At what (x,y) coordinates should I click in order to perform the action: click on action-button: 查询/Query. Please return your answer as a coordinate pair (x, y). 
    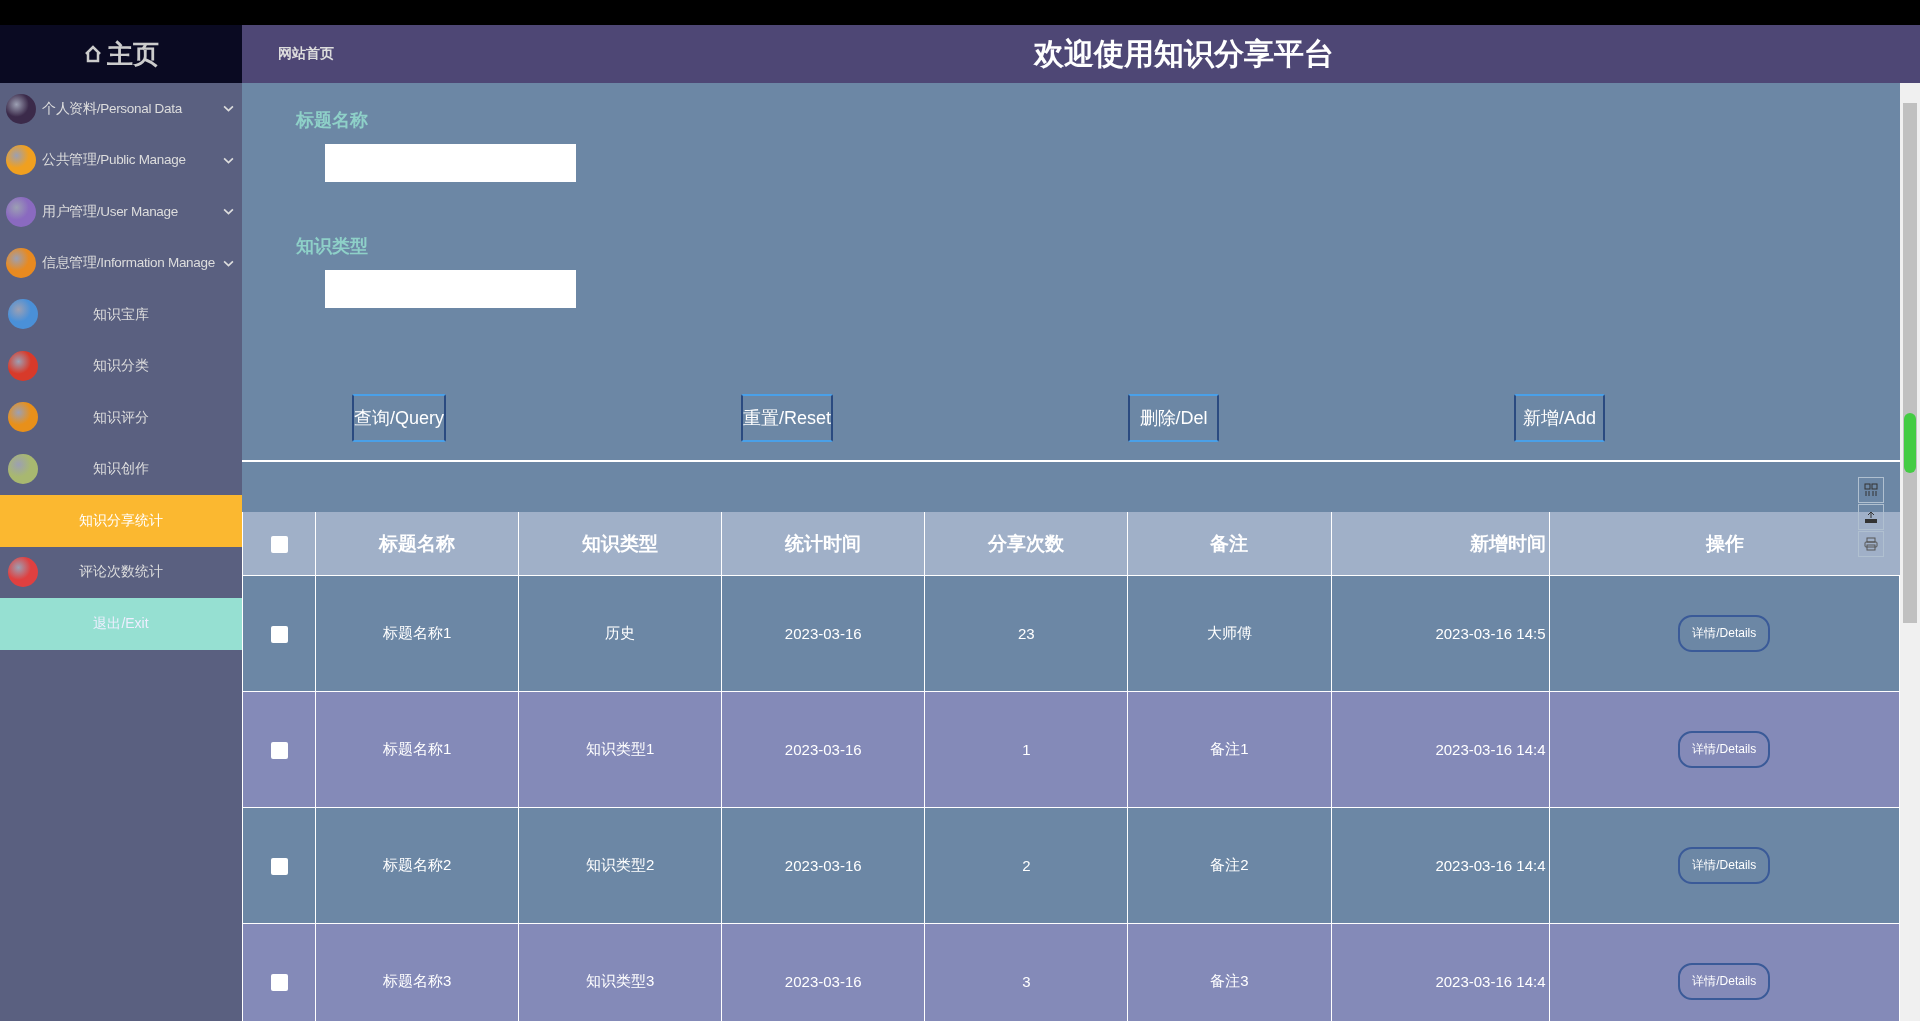
    Looking at the image, I should click on (399, 418).